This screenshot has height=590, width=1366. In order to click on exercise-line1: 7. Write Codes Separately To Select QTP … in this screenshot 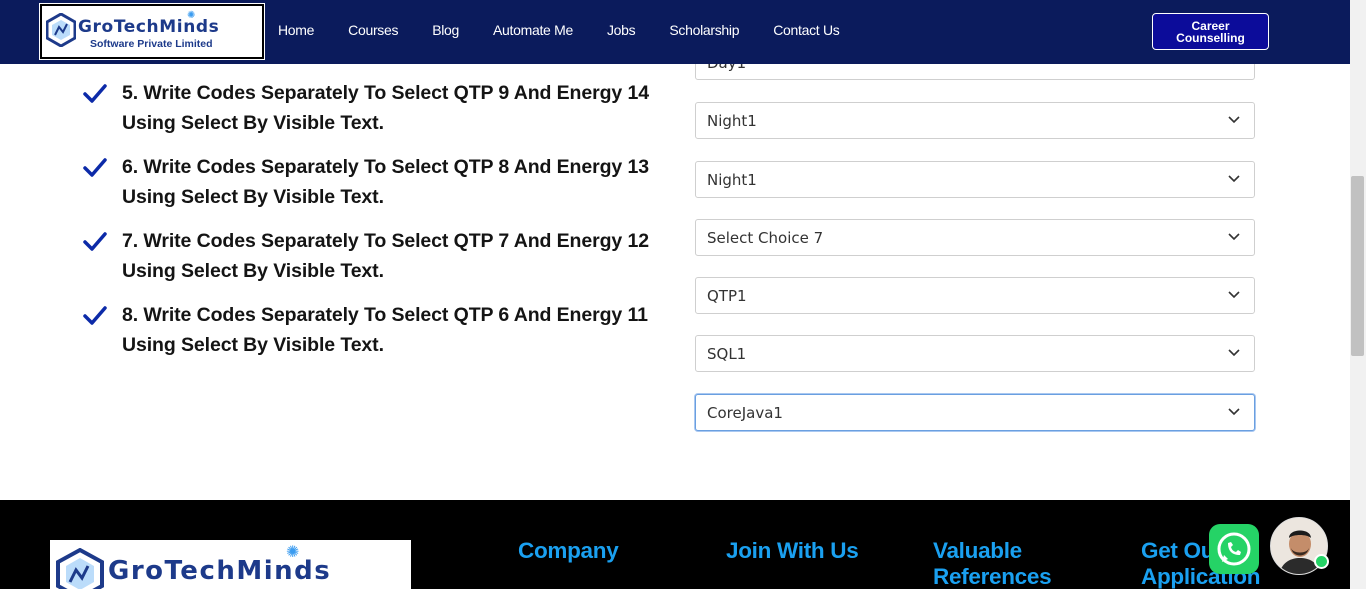, I will do `click(385, 241)`.